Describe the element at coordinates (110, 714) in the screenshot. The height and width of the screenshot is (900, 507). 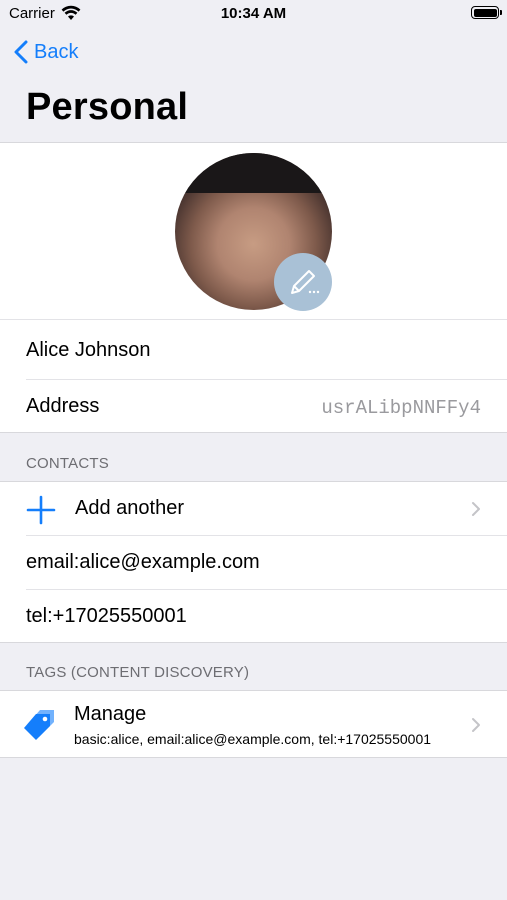
I see `manage-title: Manage` at that location.